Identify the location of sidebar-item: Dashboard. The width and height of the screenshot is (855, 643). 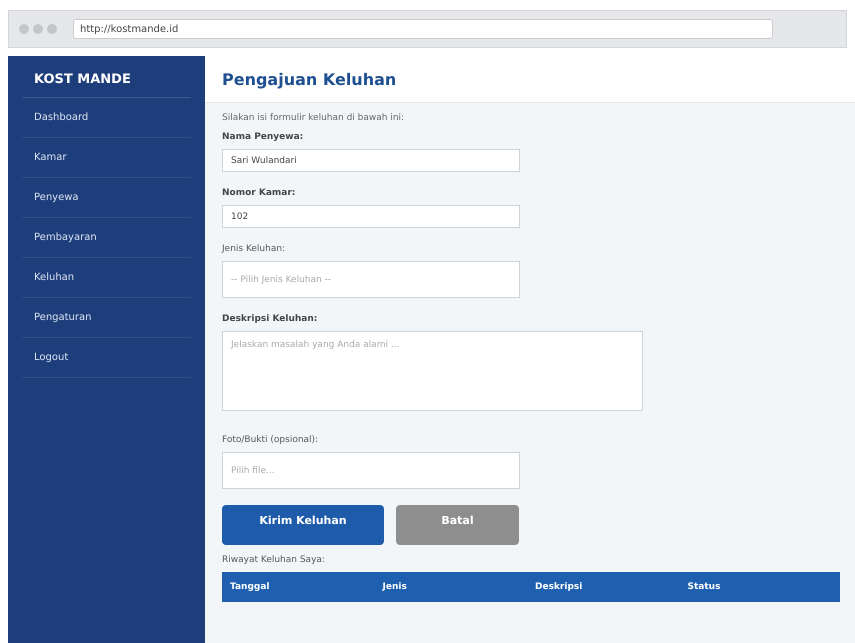
(106, 118).